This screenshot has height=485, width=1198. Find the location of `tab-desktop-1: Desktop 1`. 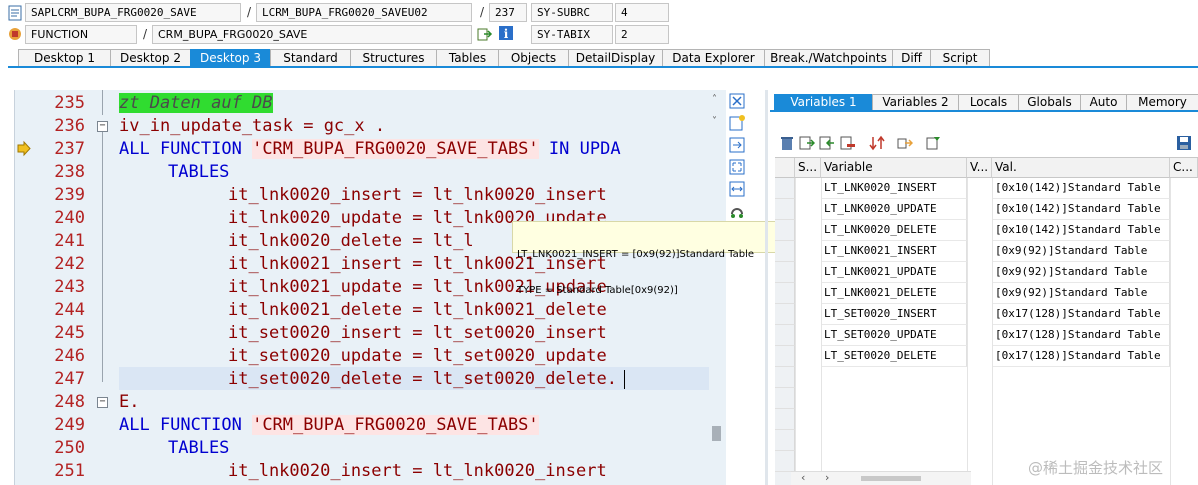

tab-desktop-1: Desktop 1 is located at coordinates (64, 58).